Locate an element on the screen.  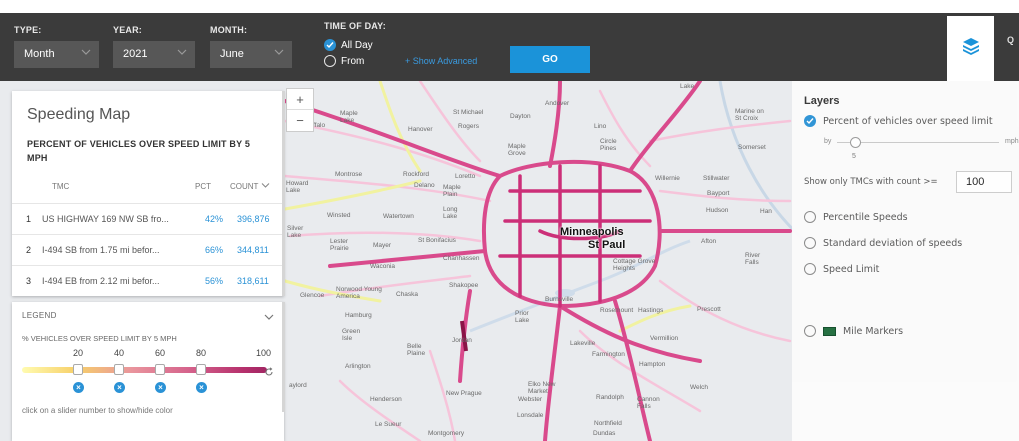
town-jordan: Jordan is located at coordinates (462, 340).